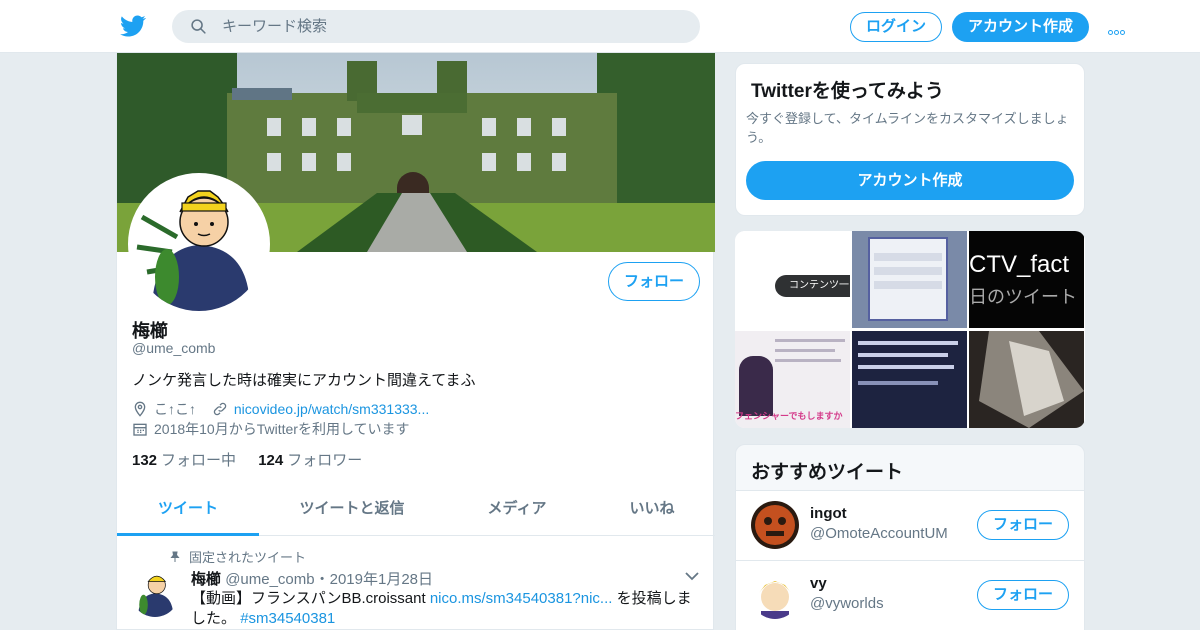  Describe the element at coordinates (173, 348) in the screenshot. I see `profile-handle: @ume_comb` at that location.